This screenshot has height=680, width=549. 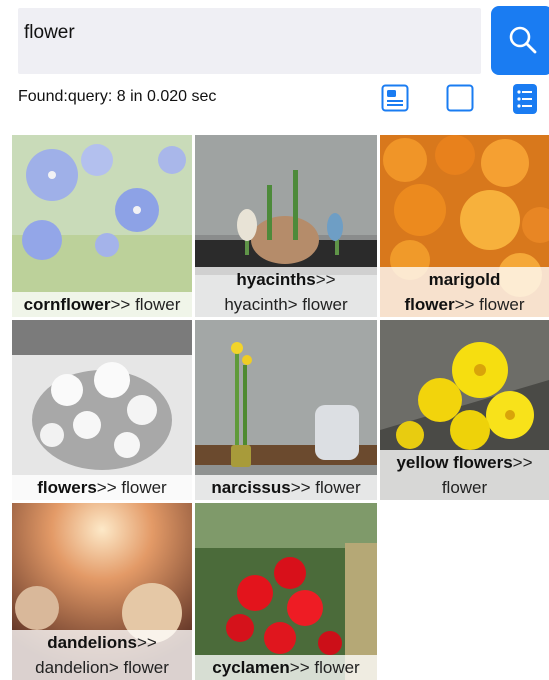 What do you see at coordinates (102, 591) in the screenshot?
I see `result-tile: dandelions>> dandelion> flower` at bounding box center [102, 591].